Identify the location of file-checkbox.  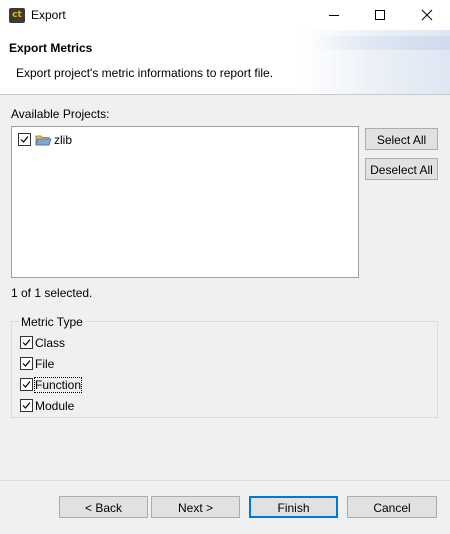
(26, 363).